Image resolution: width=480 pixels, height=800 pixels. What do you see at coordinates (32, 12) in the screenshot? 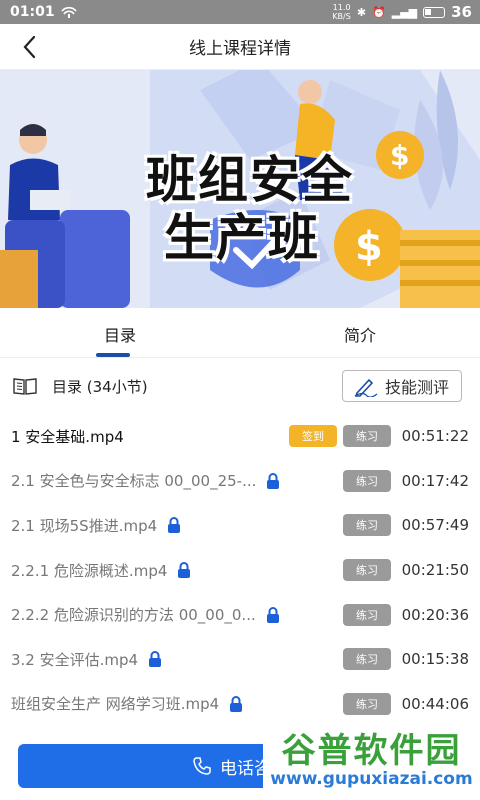
I see `status-time: 01:01` at bounding box center [32, 12].